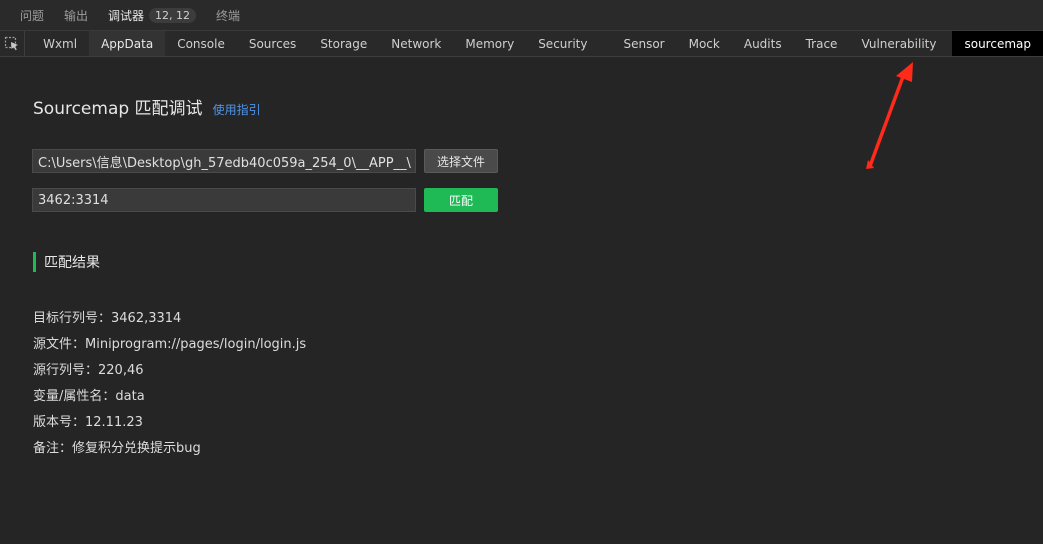 This screenshot has width=1043, height=544. I want to click on tab-audits: Audits, so click(763, 43).